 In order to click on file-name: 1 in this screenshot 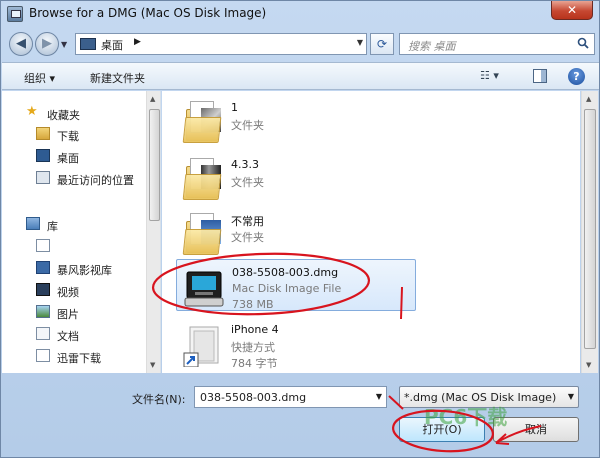, I will do `click(234, 107)`.